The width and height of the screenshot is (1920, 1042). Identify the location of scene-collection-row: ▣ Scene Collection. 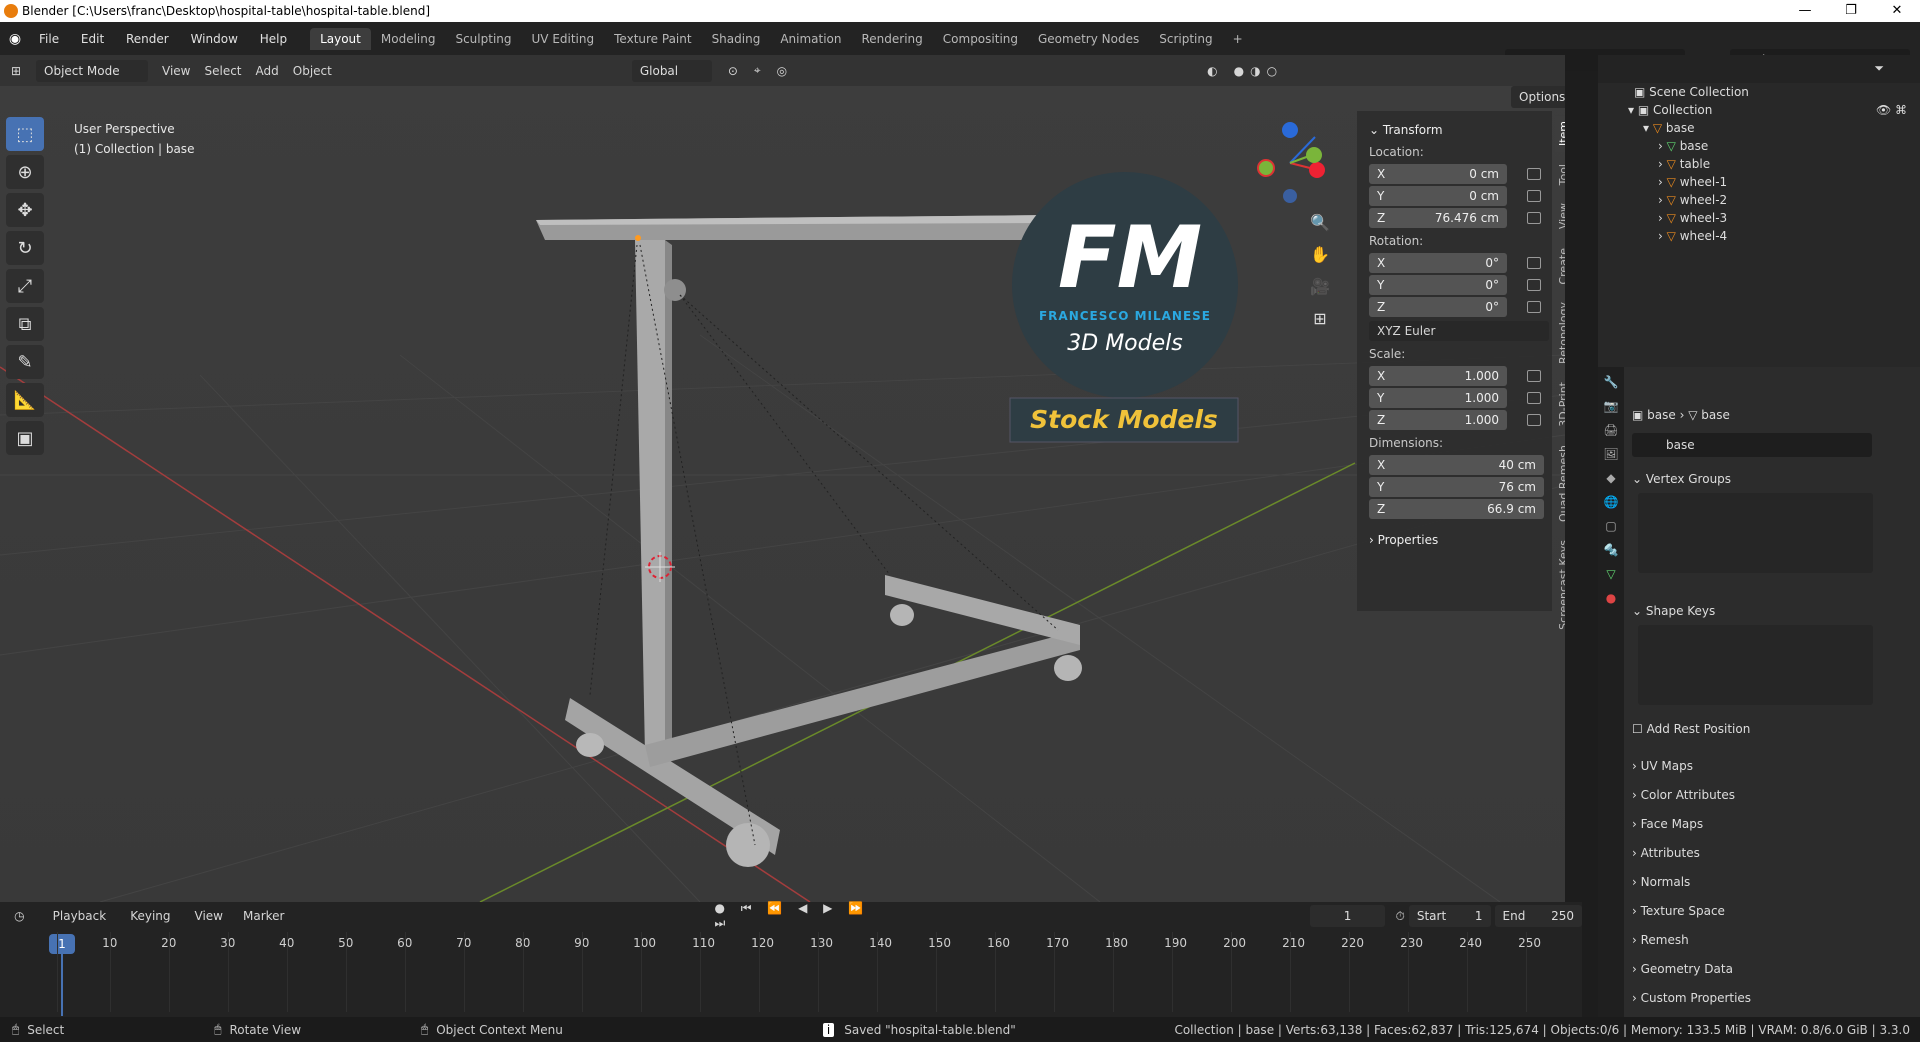
(1691, 92).